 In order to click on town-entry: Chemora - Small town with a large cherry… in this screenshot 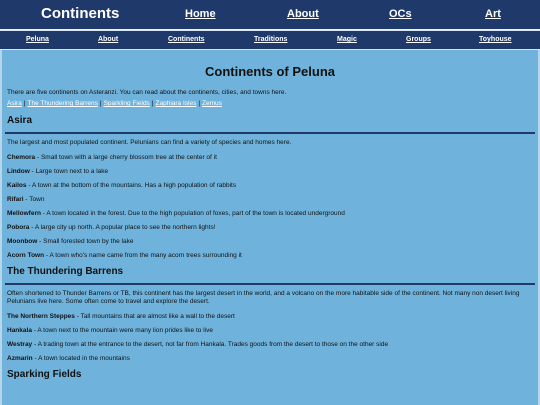, I will do `click(270, 158)`.